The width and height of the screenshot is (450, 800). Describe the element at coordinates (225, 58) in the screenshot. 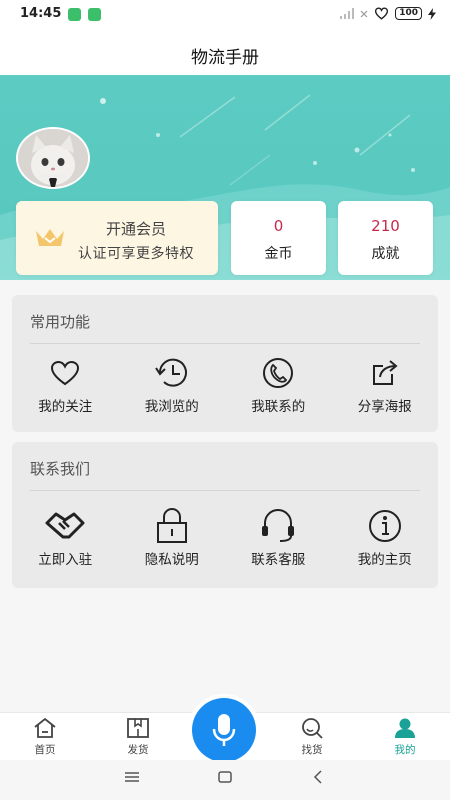

I see `page-title: 物流手册` at that location.